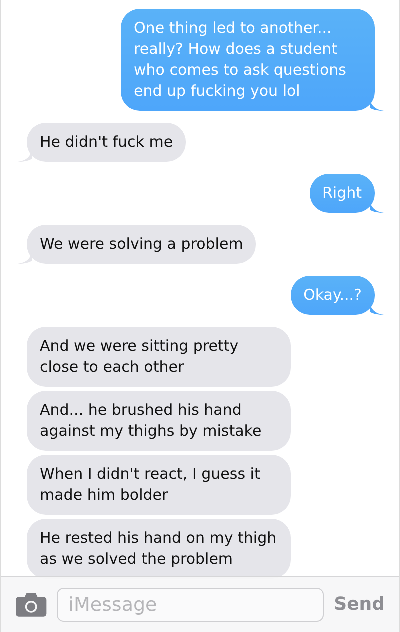 The height and width of the screenshot is (632, 400). I want to click on message-bubble: We were solving a problem, so click(141, 244).